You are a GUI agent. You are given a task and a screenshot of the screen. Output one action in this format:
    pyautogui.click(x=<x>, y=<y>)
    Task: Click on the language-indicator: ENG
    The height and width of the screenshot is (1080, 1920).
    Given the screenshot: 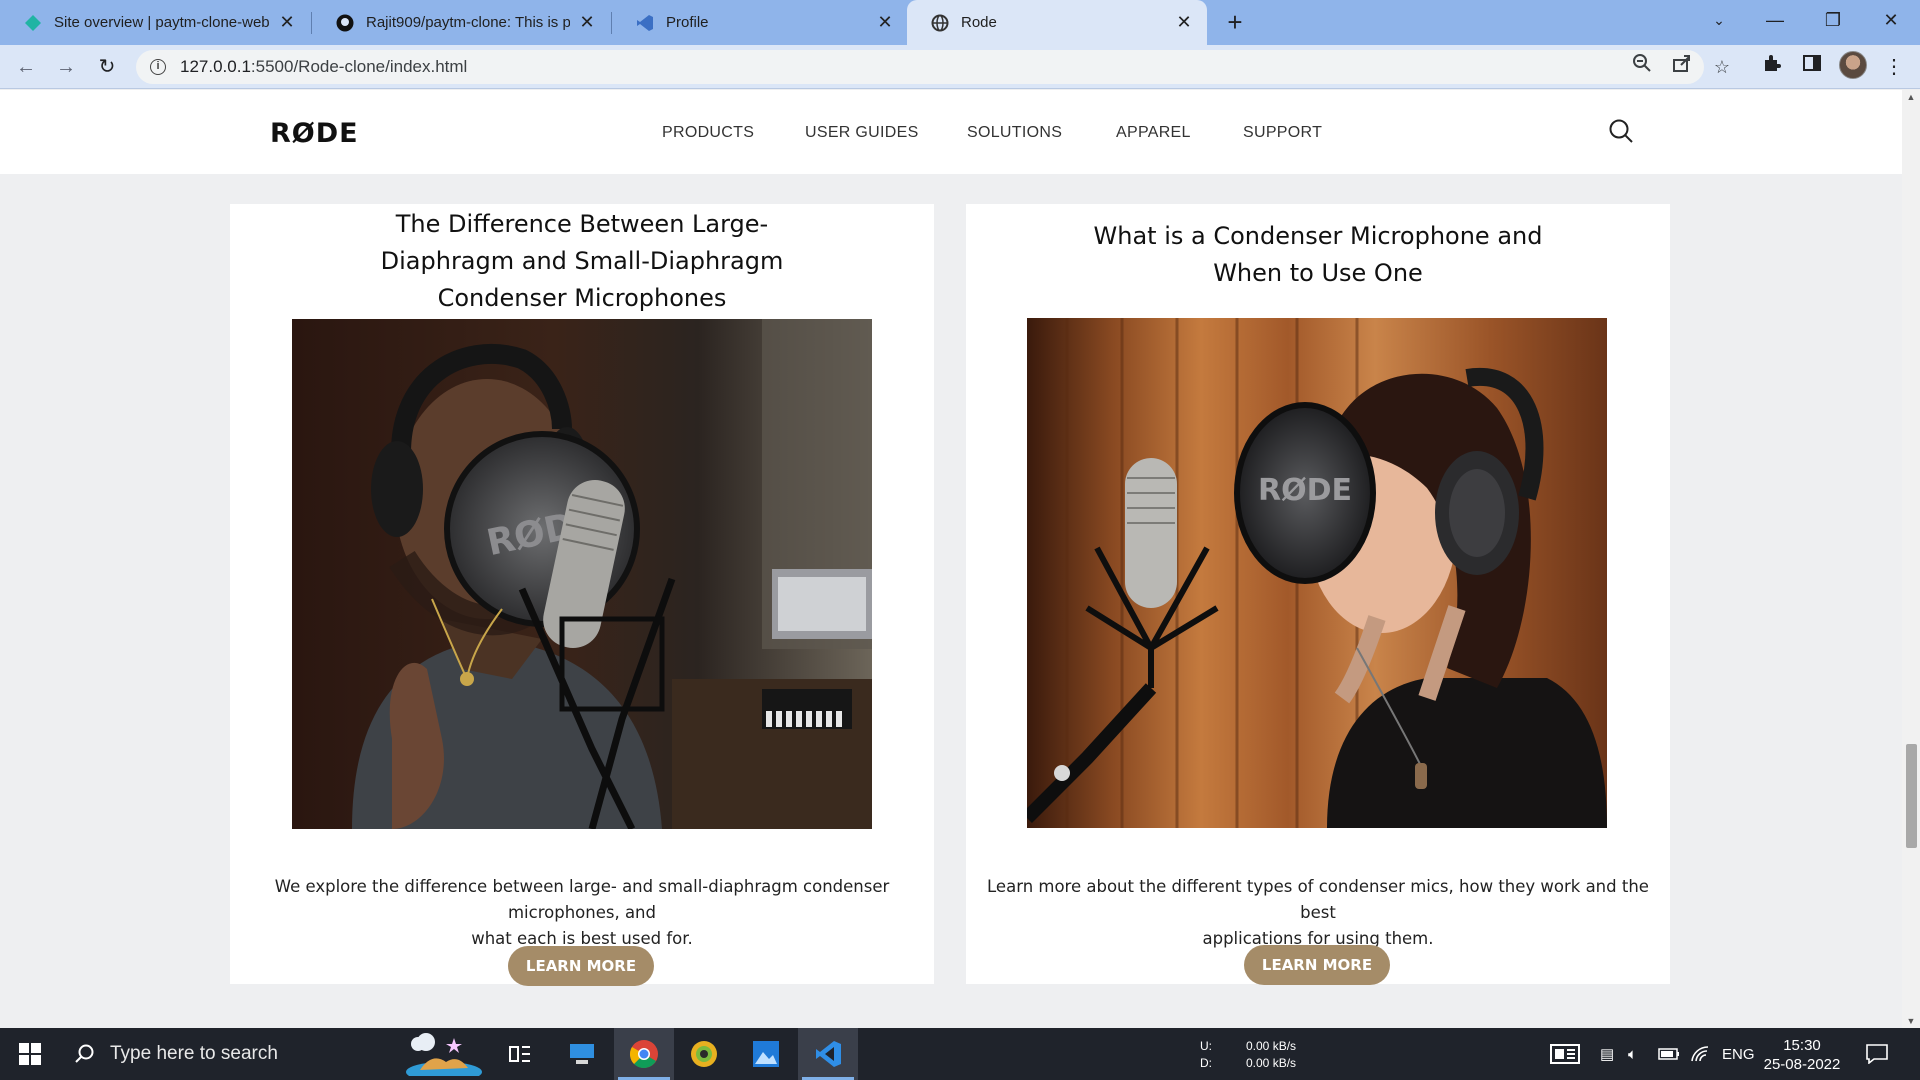 What is the action you would take?
    pyautogui.click(x=1738, y=1054)
    